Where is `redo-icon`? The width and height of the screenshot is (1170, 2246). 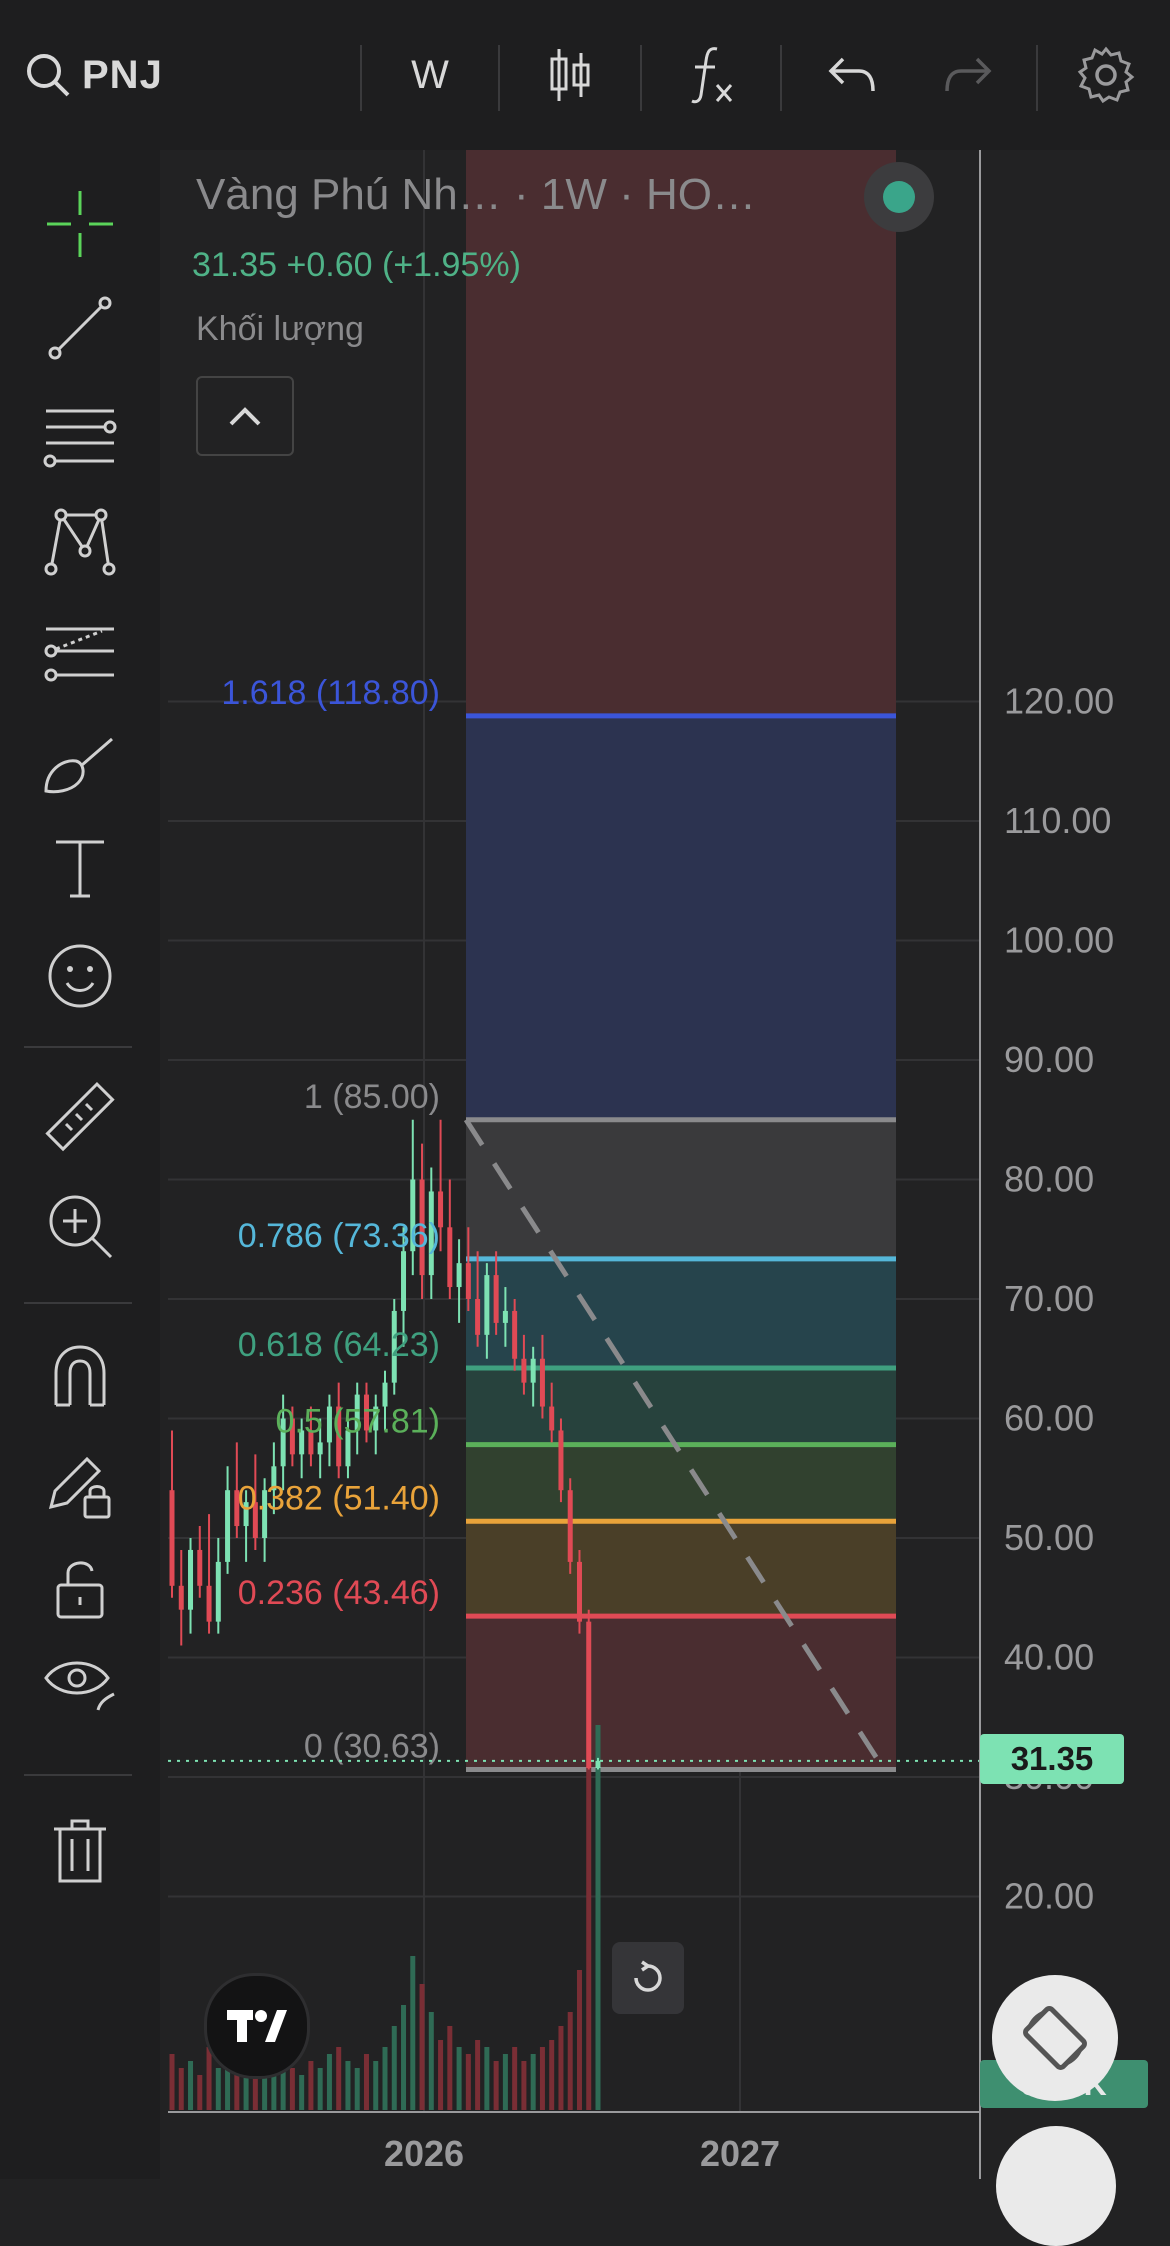 redo-icon is located at coordinates (968, 74).